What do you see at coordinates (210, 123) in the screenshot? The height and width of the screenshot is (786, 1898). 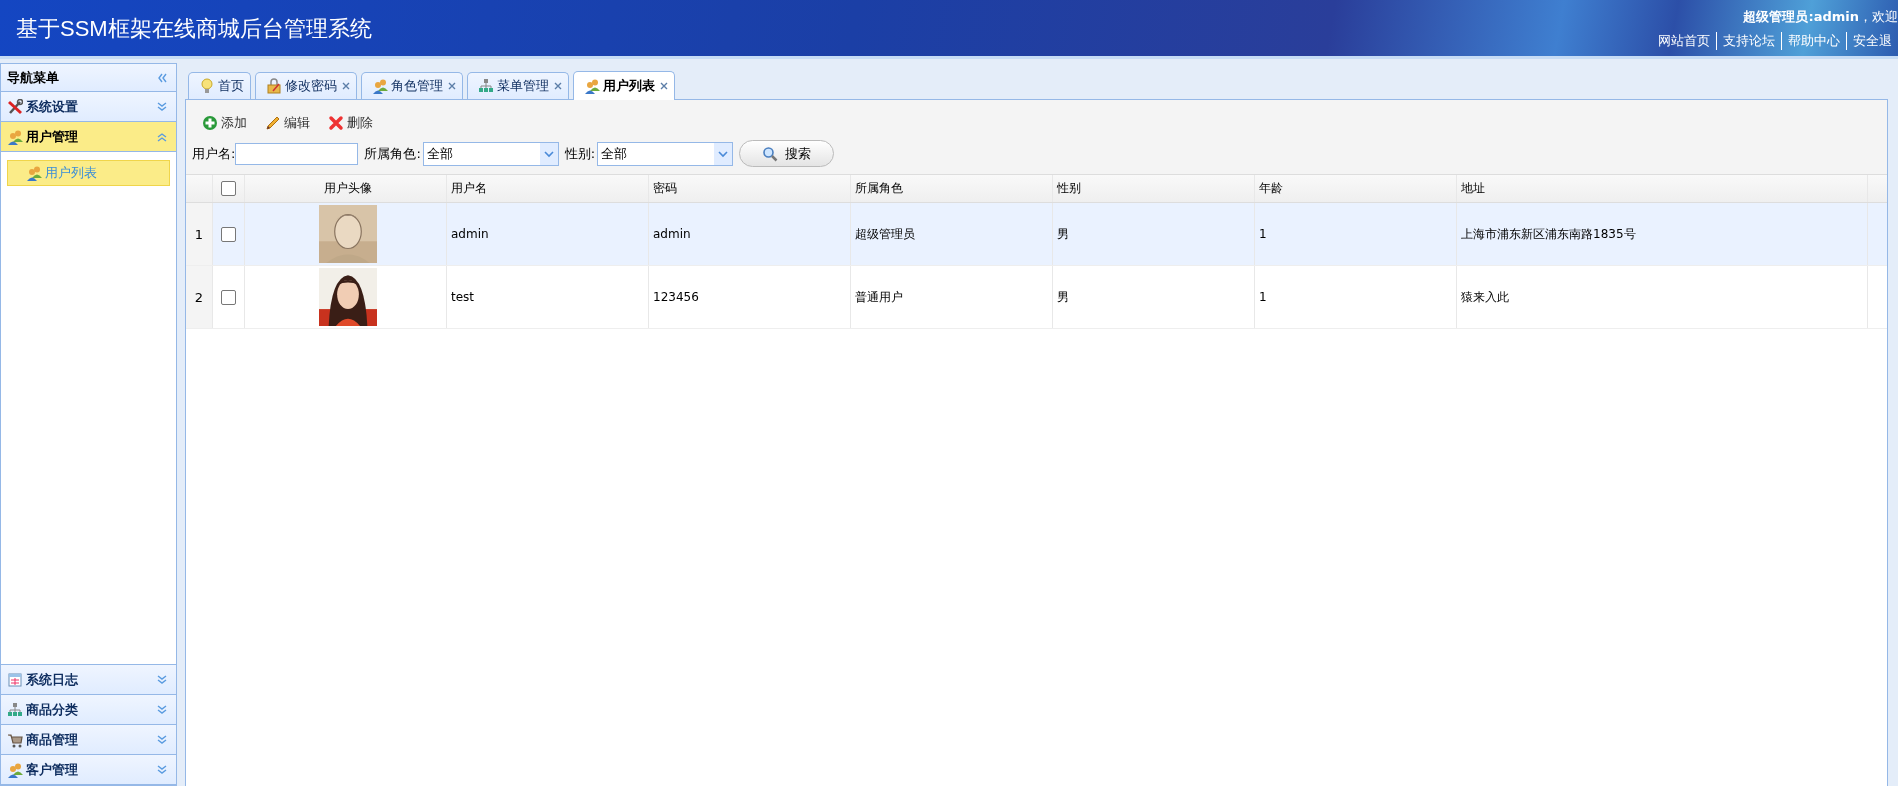 I see `add-icon` at bounding box center [210, 123].